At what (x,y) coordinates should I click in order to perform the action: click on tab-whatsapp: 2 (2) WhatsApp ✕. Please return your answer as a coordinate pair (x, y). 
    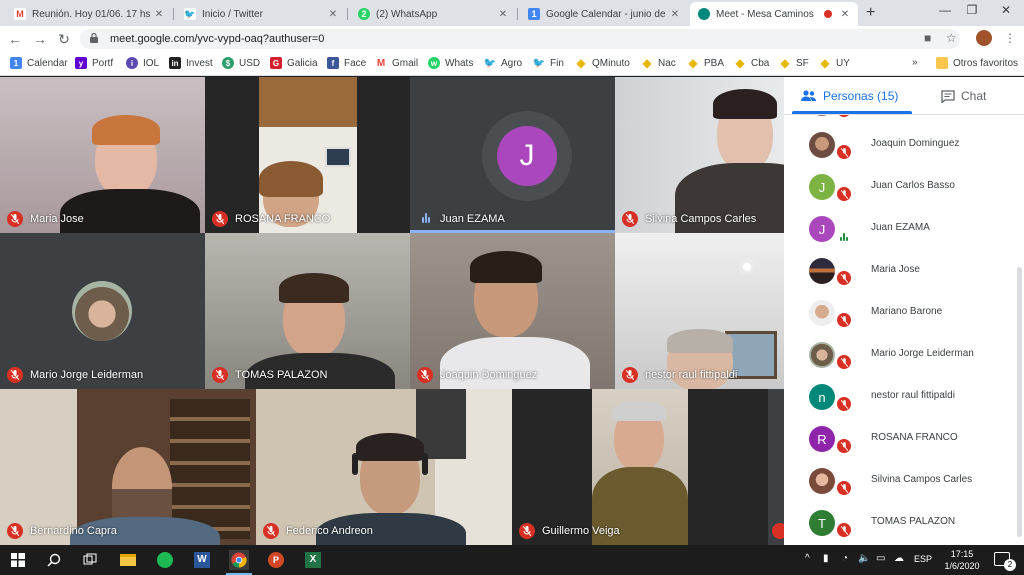
    Looking at the image, I should click on (433, 14).